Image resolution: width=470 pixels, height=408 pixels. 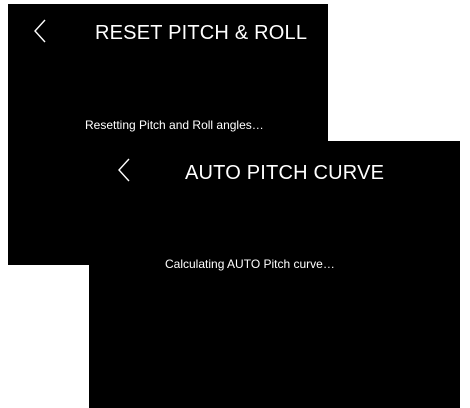 What do you see at coordinates (201, 33) in the screenshot?
I see `page-title: RESET PITCH & ROLL` at bounding box center [201, 33].